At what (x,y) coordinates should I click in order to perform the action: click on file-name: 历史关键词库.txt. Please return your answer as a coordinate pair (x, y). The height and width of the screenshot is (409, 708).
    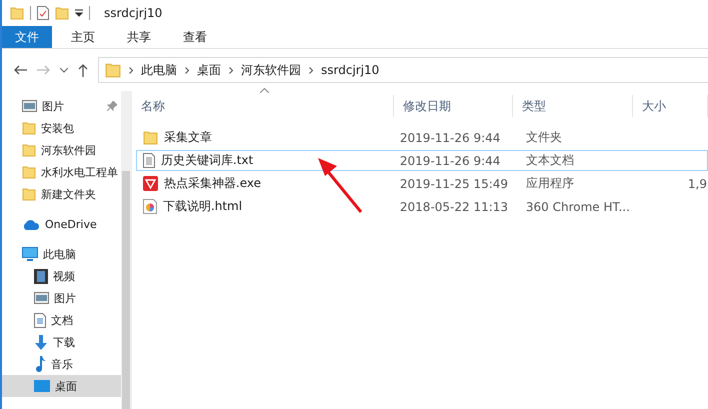
    Looking at the image, I should click on (207, 160).